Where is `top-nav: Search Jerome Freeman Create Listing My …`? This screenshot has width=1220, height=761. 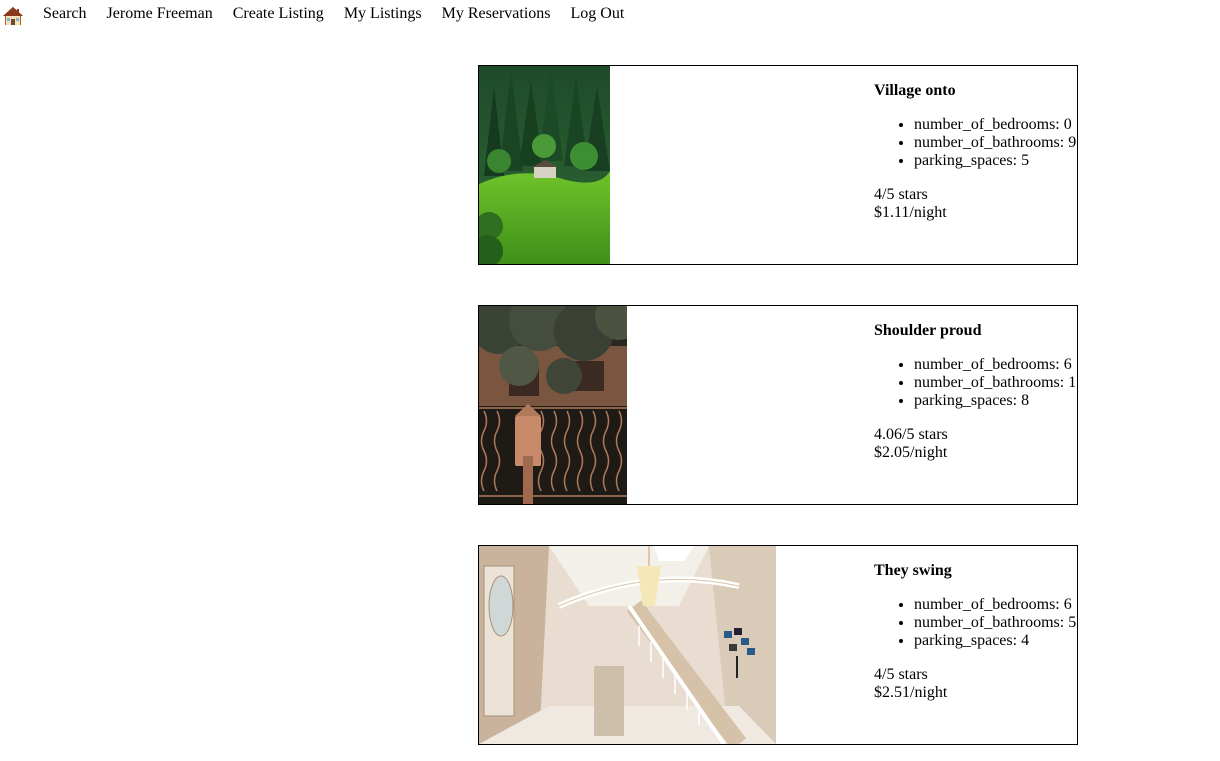 top-nav: Search Jerome Freeman Create Listing My … is located at coordinates (322, 14).